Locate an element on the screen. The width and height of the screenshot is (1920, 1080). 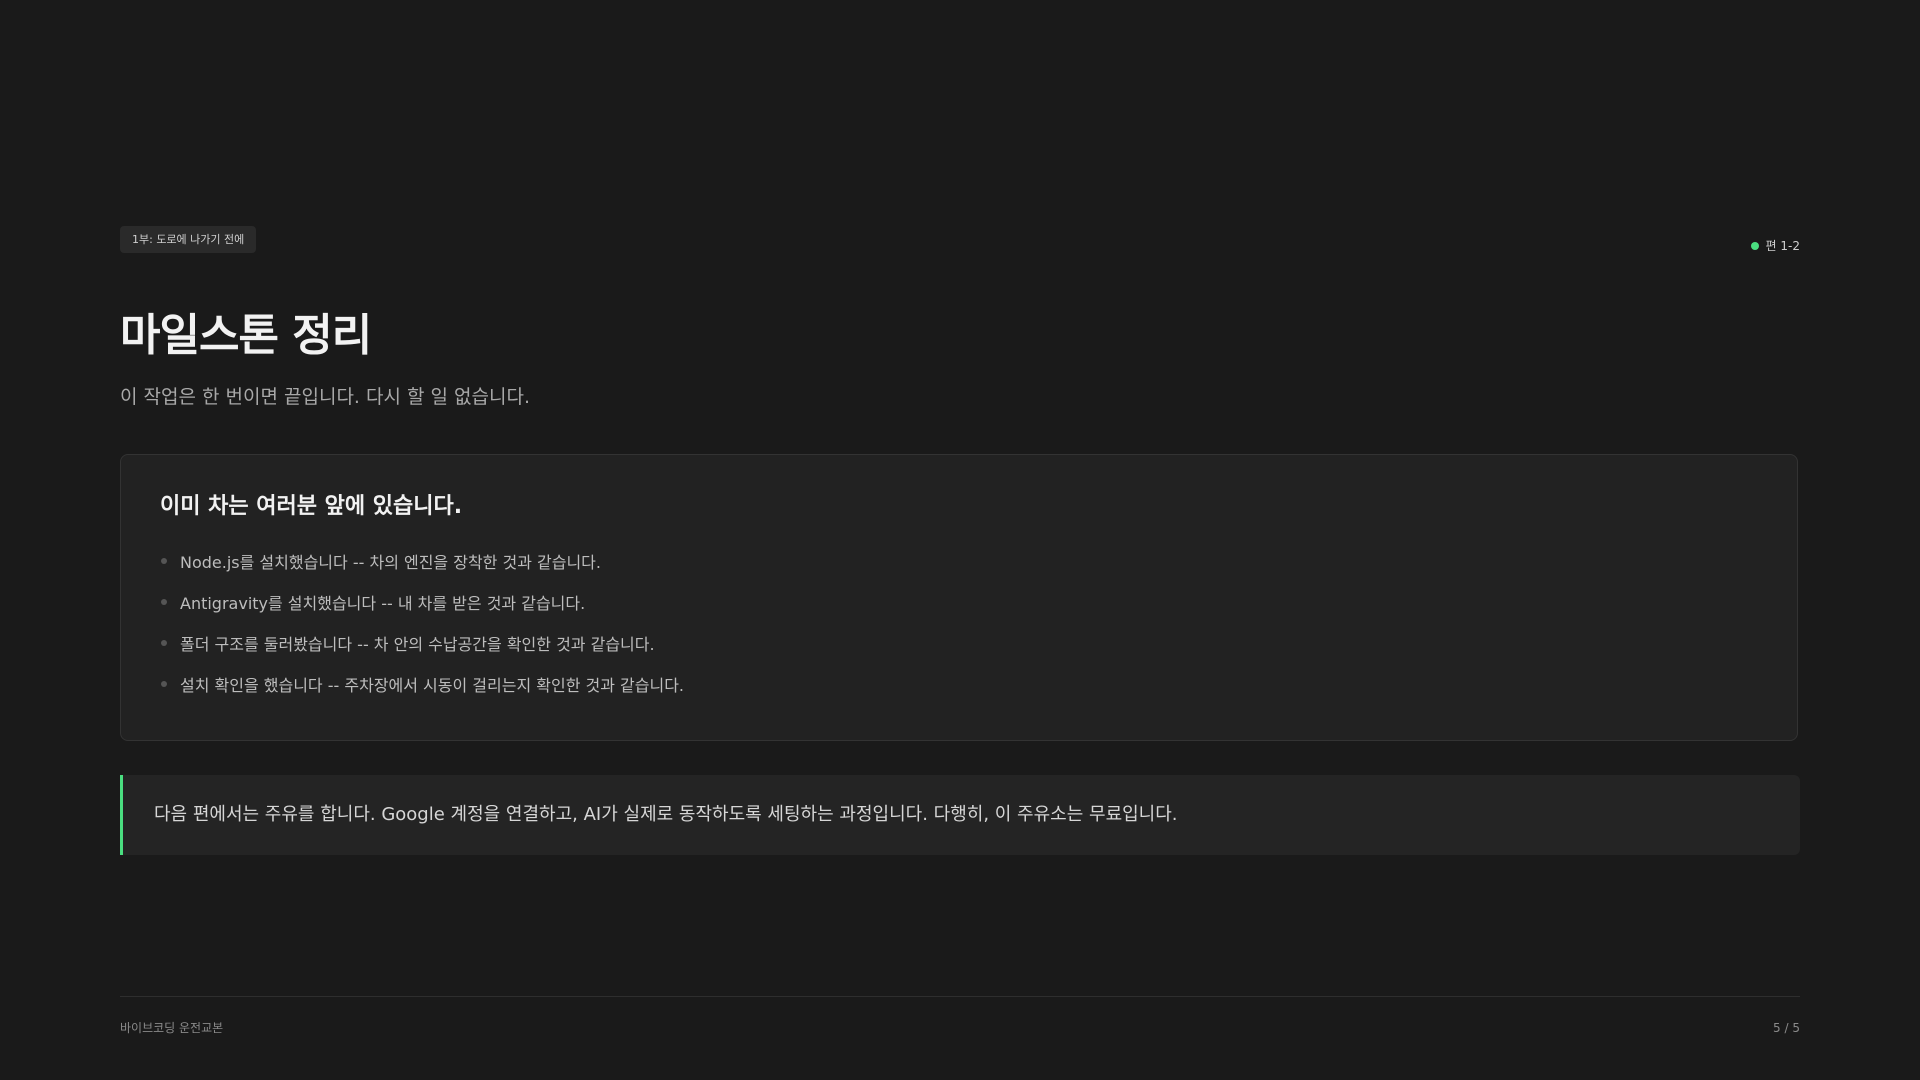
course-title: 바이브코딩 운전교본 is located at coordinates (172, 1028).